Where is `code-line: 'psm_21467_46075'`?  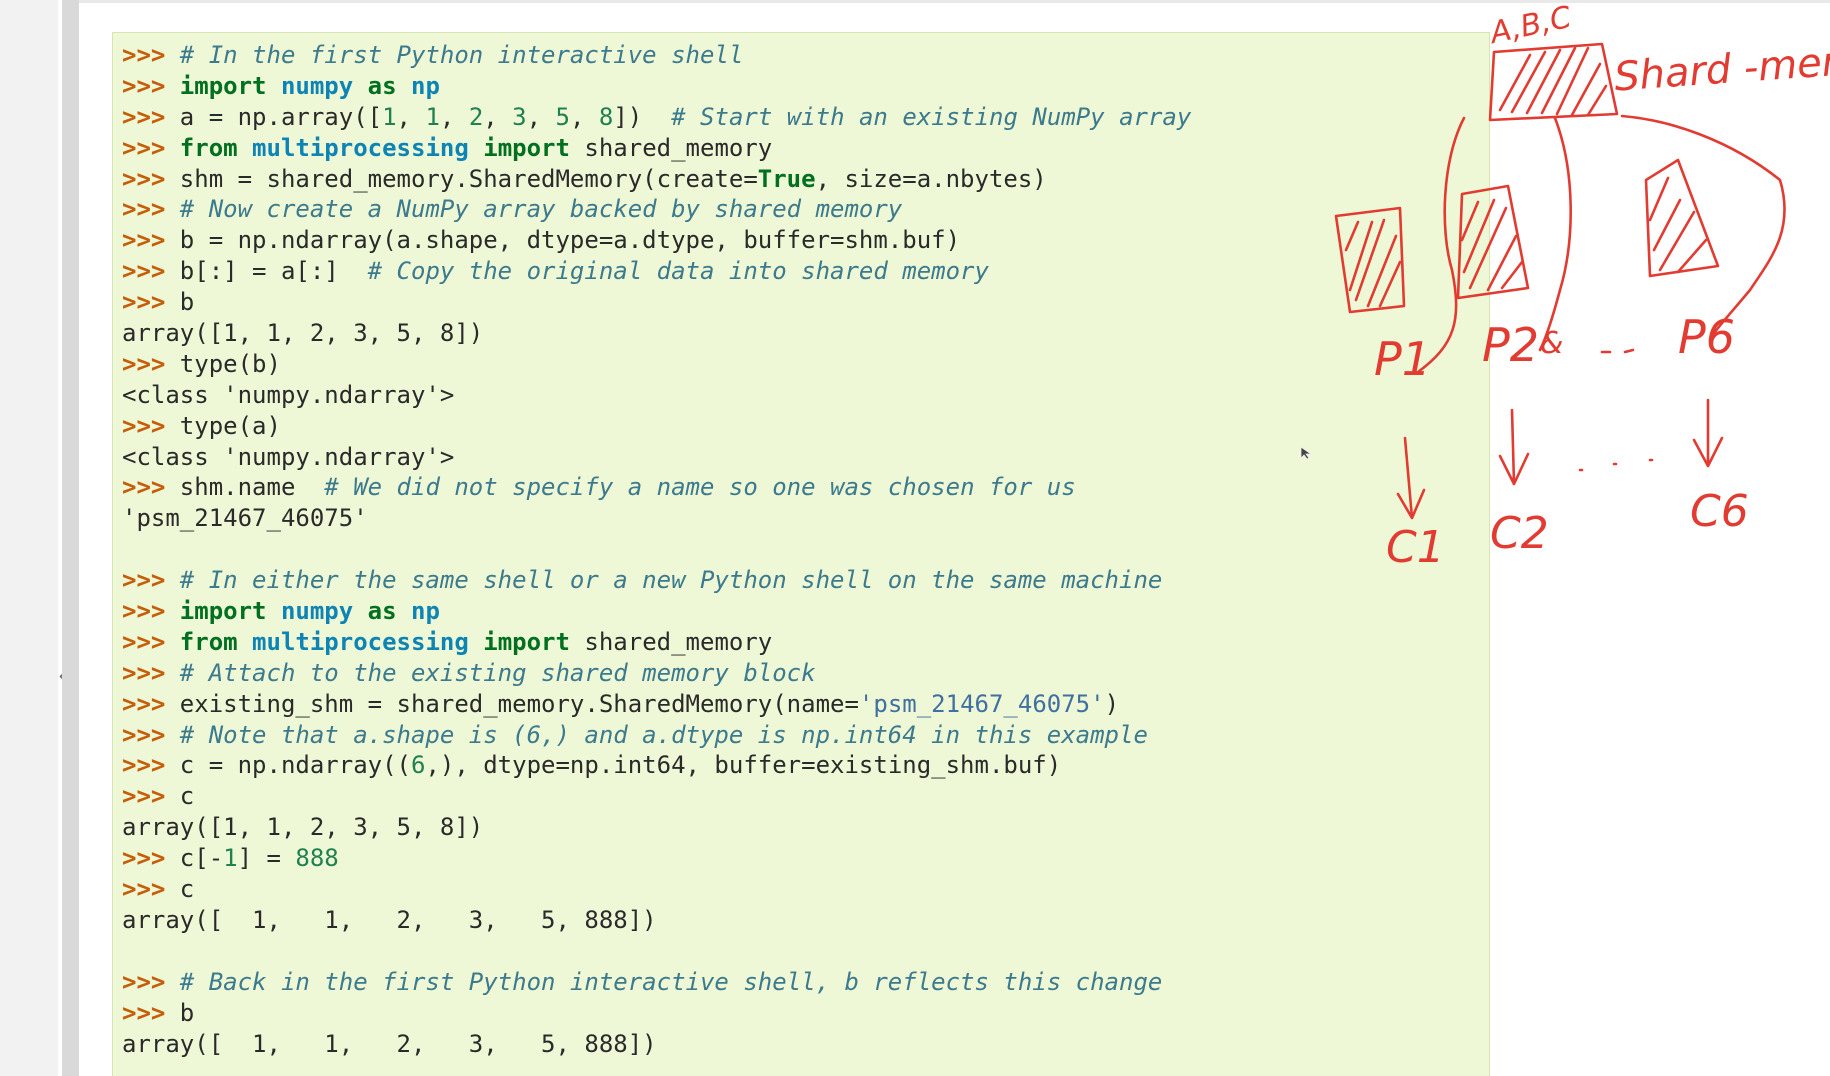
code-line: 'psm_21467_46075' is located at coordinates (656, 518).